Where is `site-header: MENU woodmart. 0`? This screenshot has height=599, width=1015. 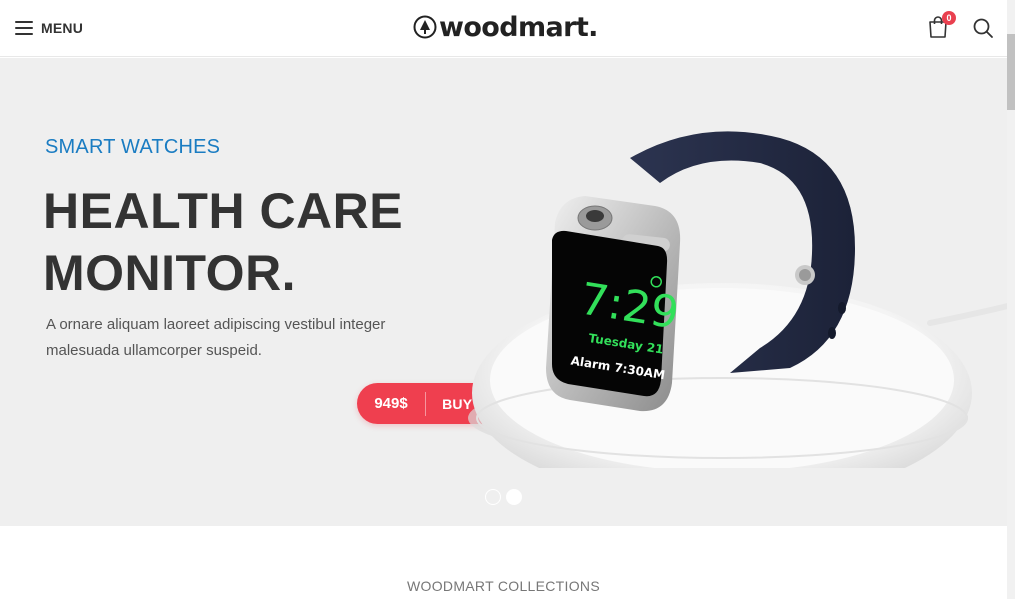
site-header: MENU woodmart. 0 is located at coordinates (503, 28).